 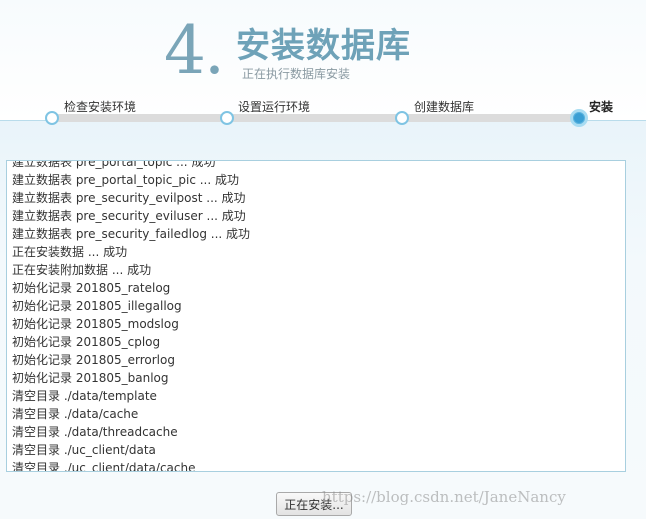 What do you see at coordinates (95, 324) in the screenshot?
I see `log-line: 初始化记录 201805_modslog` at bounding box center [95, 324].